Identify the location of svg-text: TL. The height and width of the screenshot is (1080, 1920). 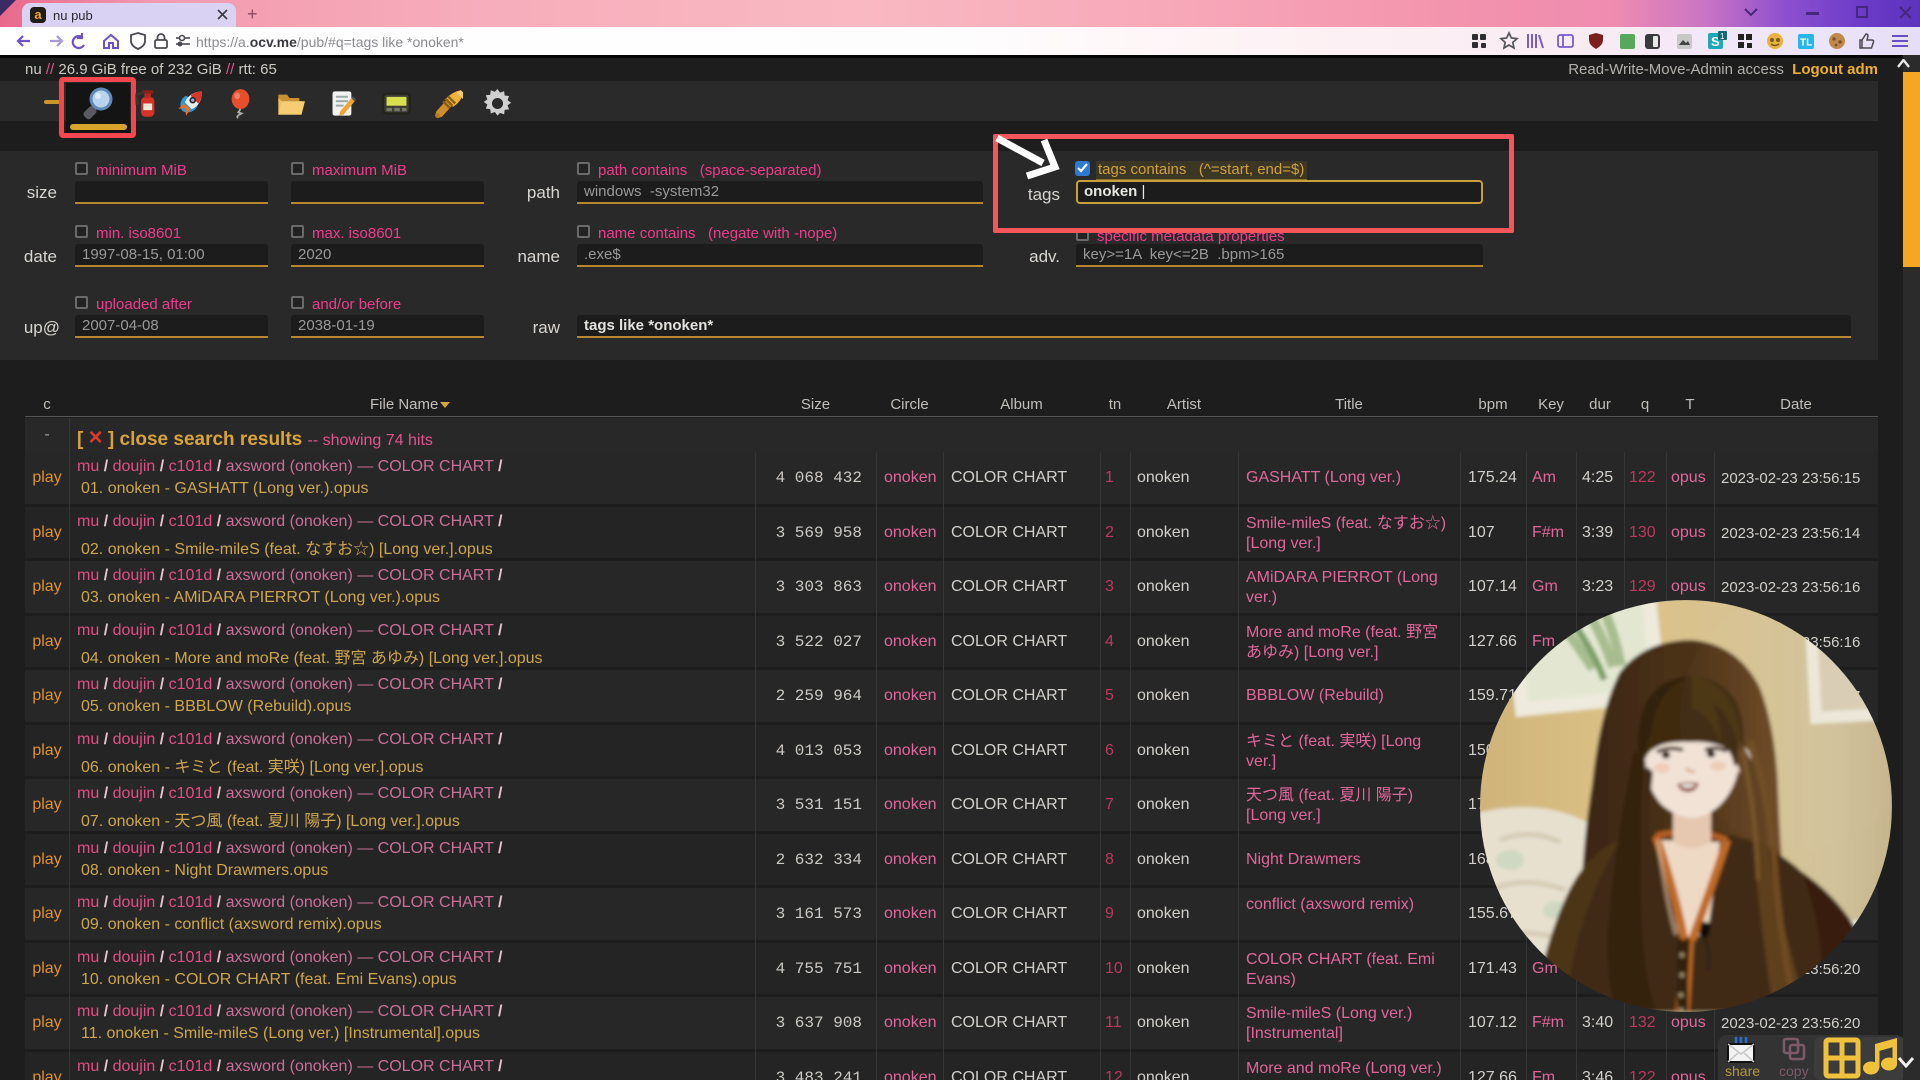
(1806, 43).